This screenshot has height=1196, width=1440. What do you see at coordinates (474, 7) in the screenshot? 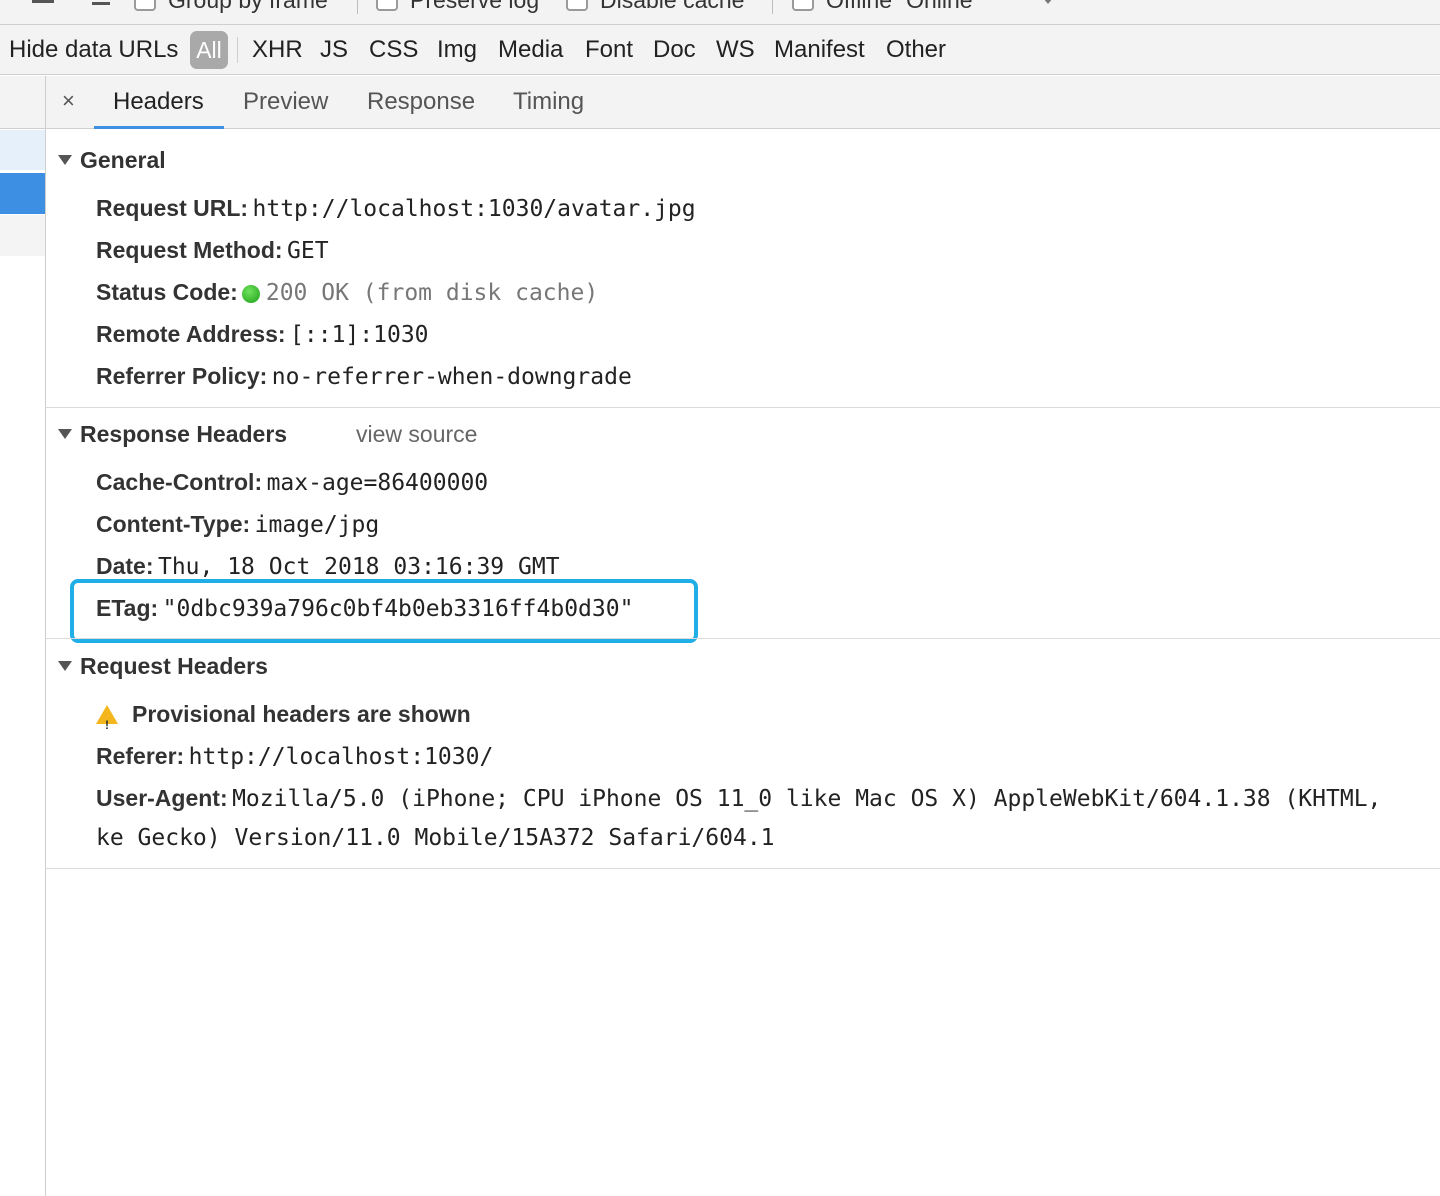
I see `preserve-log-label: Preserve log` at bounding box center [474, 7].